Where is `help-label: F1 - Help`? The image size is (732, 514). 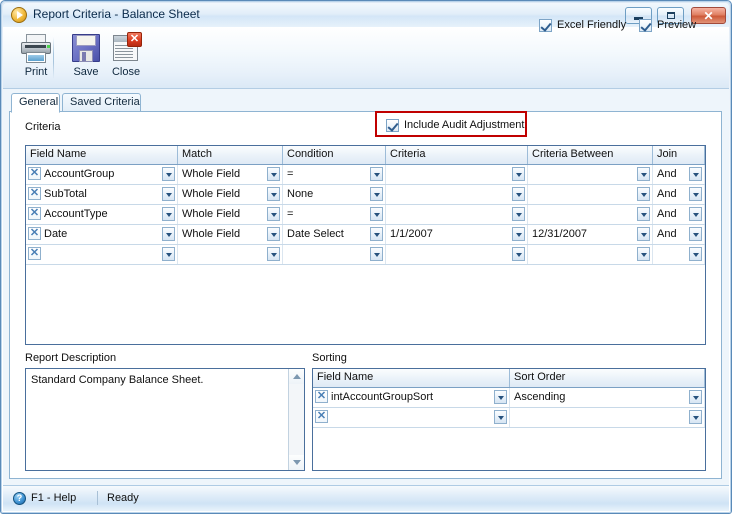 help-label: F1 - Help is located at coordinates (53, 498).